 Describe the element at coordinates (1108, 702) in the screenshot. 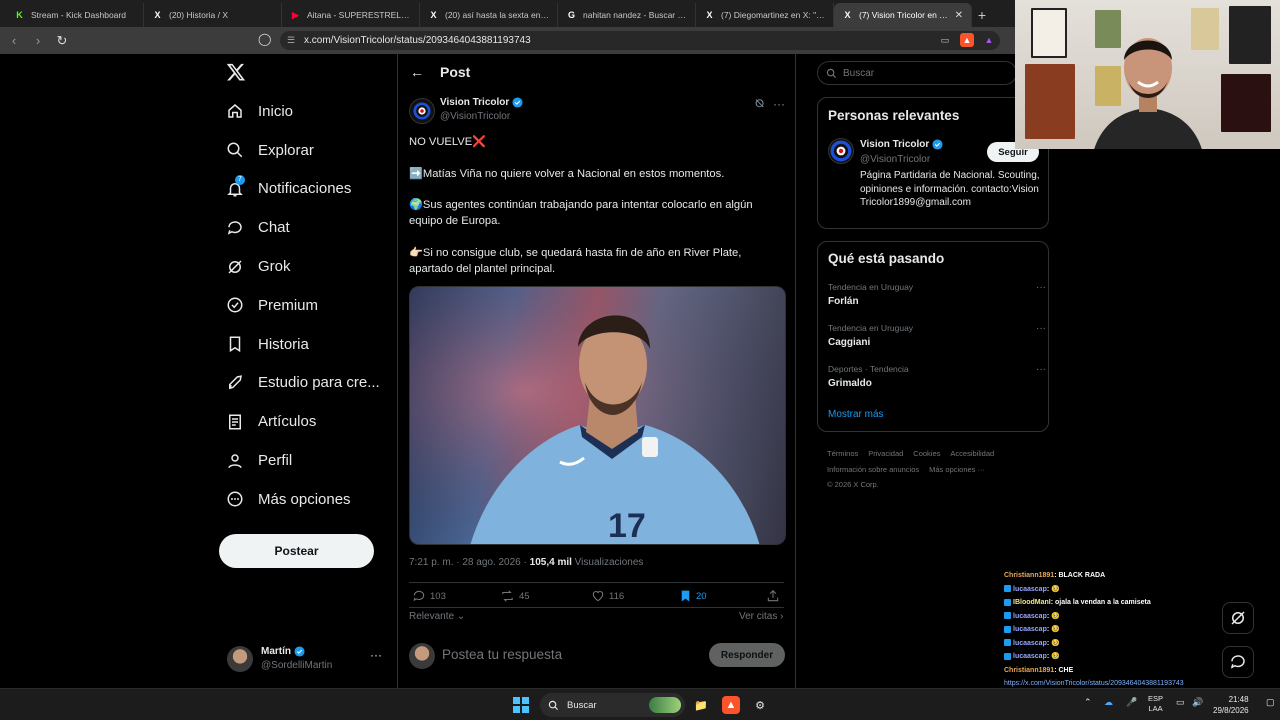

I see `cloud-icon: ☁` at that location.